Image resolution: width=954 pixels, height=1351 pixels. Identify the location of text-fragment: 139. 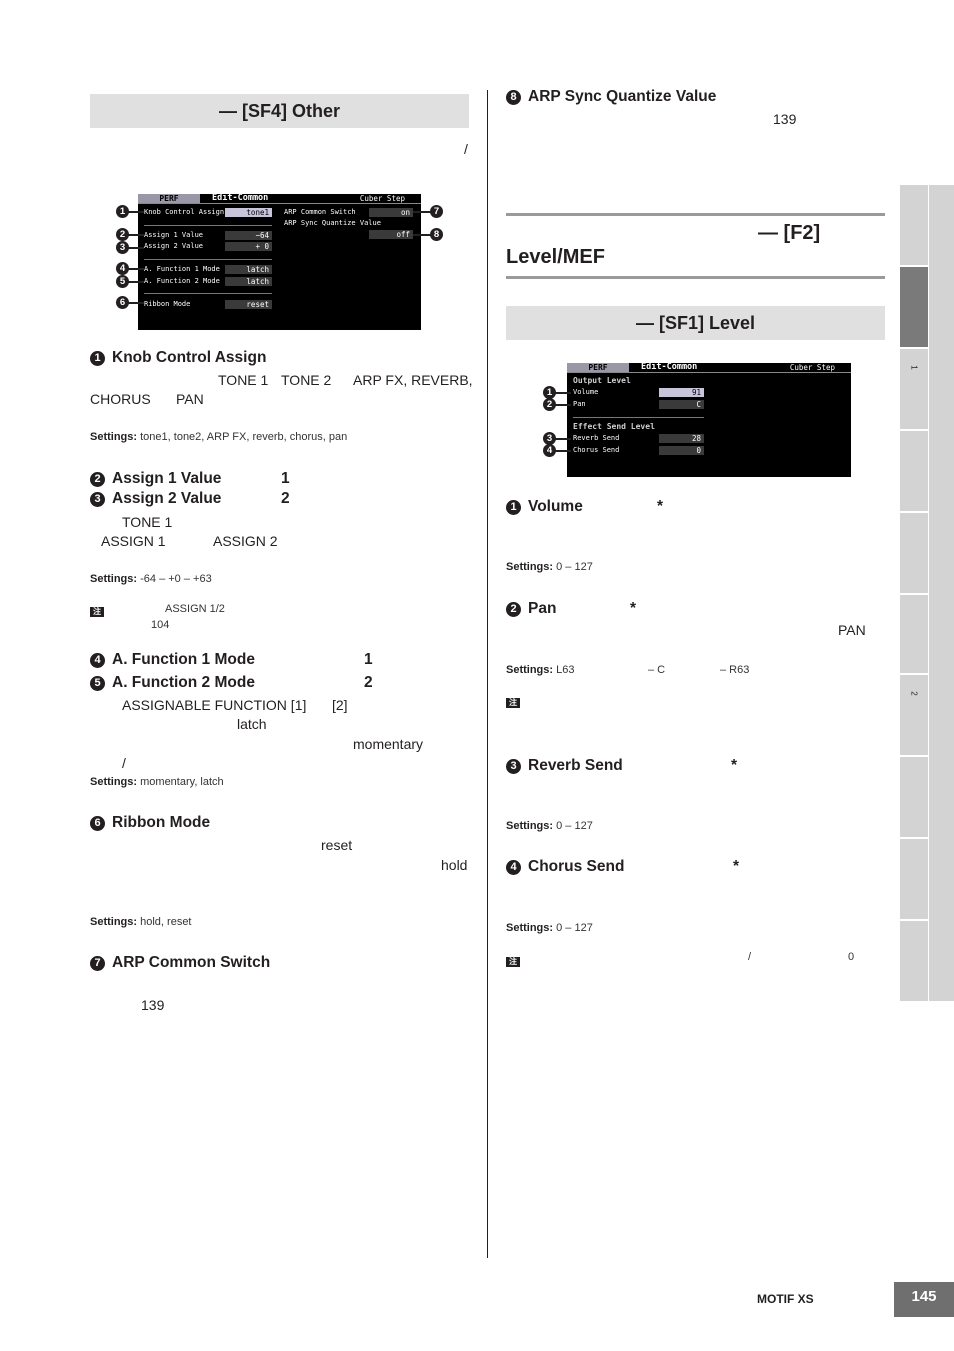
(153, 1005).